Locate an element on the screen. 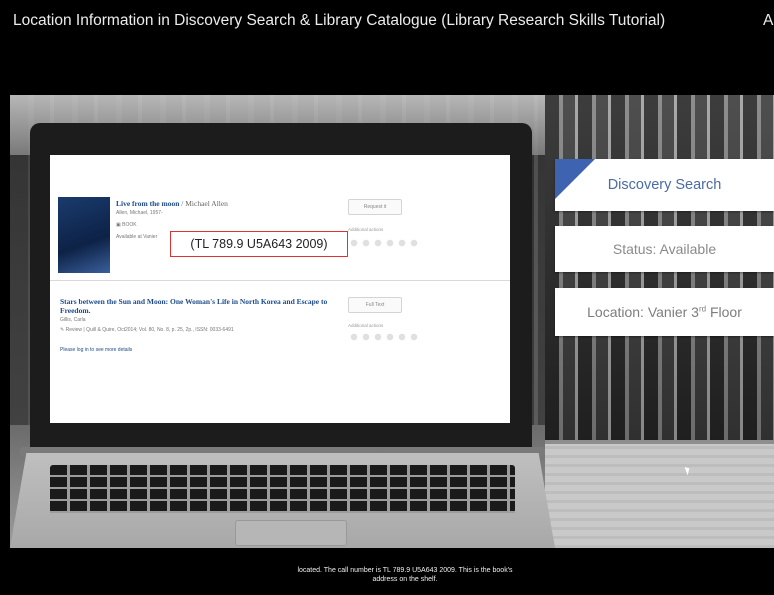 This screenshot has width=774, height=595. full-text-button: Full Text is located at coordinates (375, 305).